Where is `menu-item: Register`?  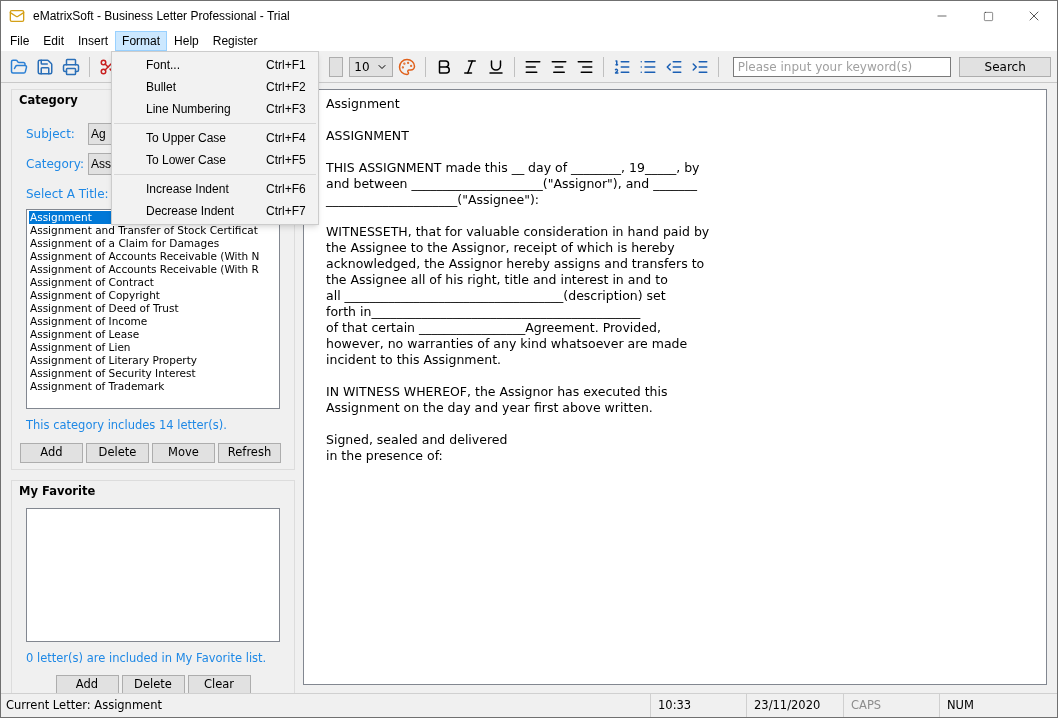 menu-item: Register is located at coordinates (235, 41).